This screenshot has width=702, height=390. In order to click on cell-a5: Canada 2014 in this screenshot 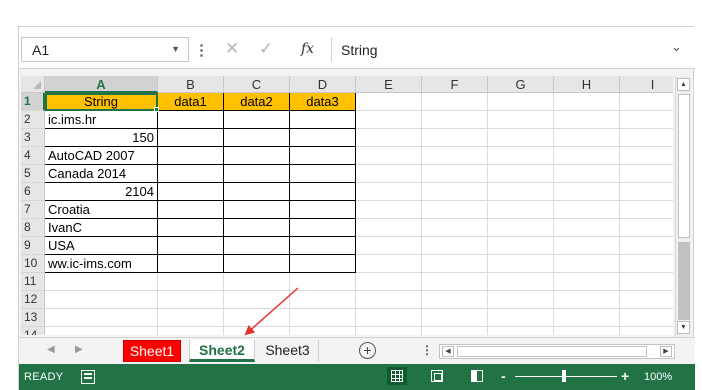, I will do `click(101, 174)`.